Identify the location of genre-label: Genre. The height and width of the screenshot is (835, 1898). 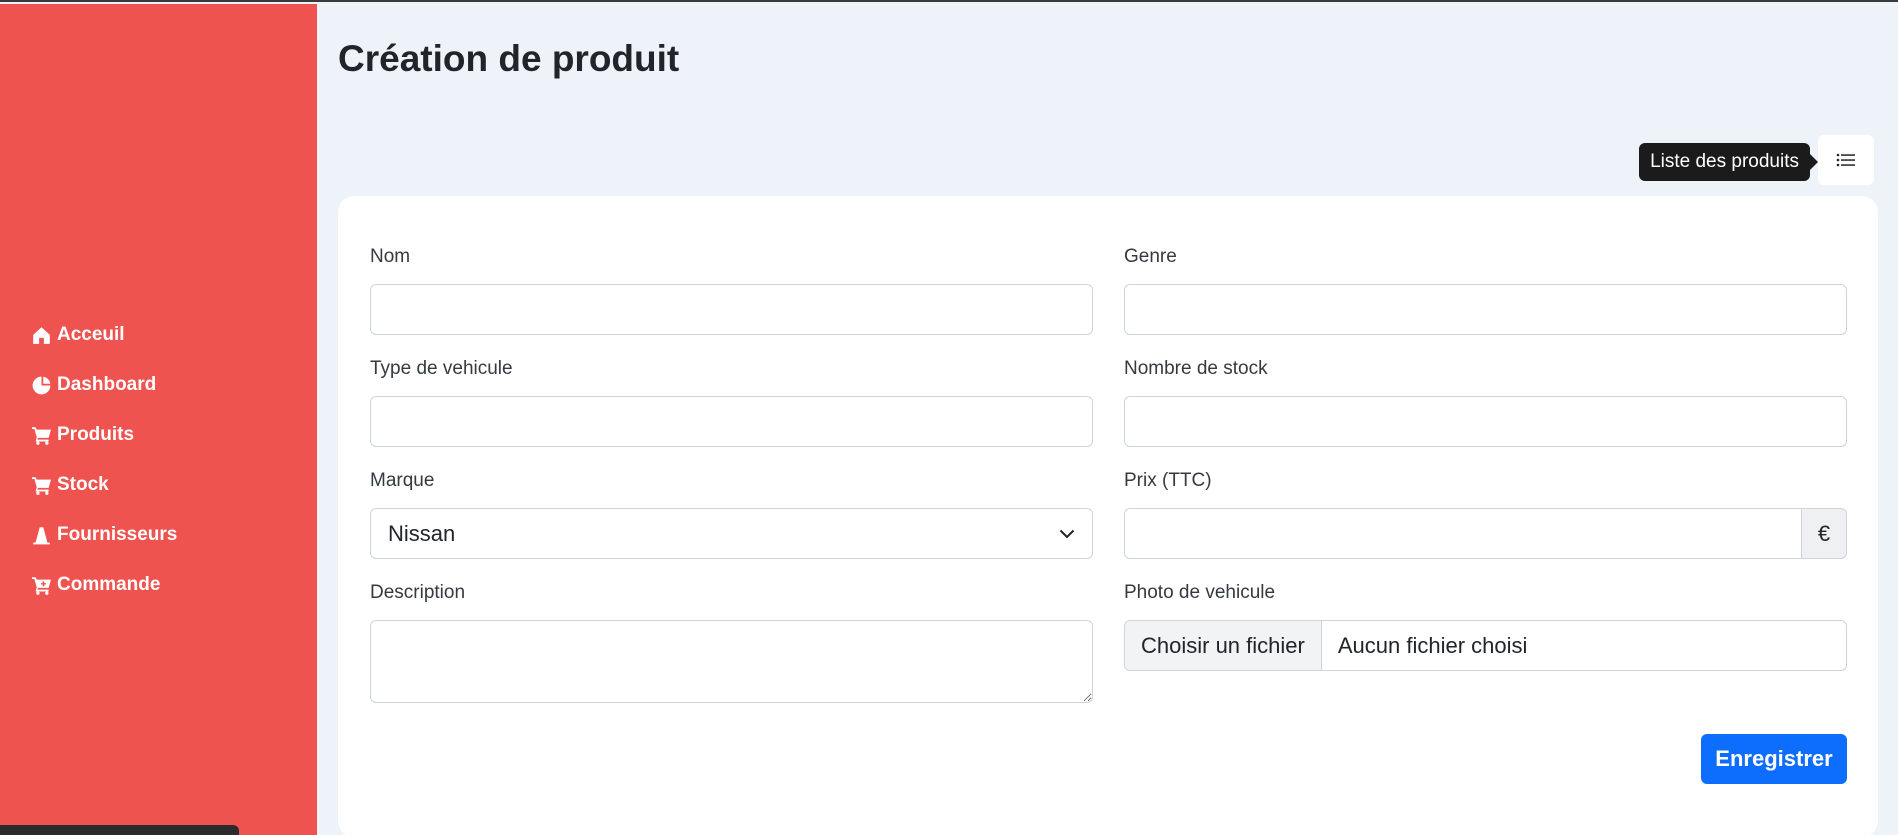
(1150, 256).